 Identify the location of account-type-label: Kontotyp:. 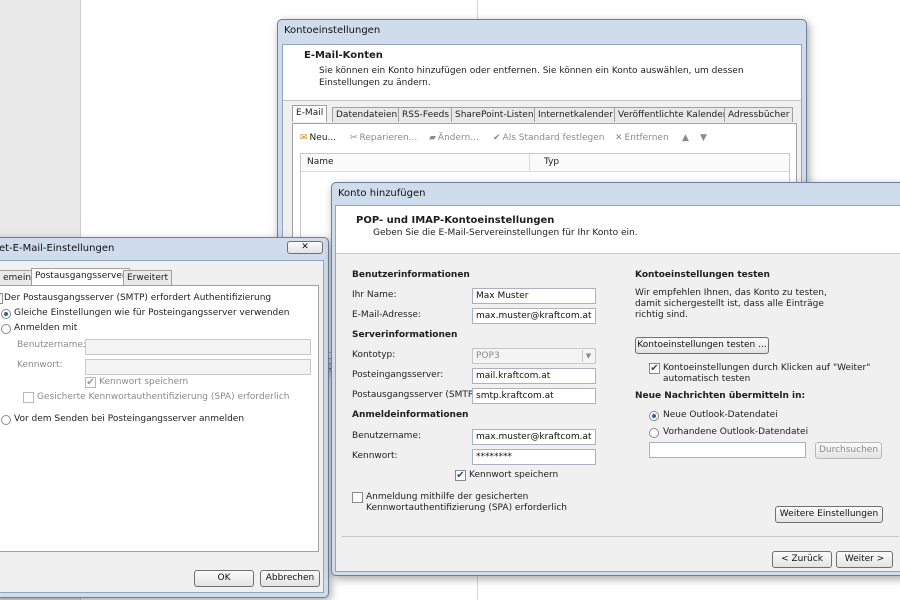
(374, 355).